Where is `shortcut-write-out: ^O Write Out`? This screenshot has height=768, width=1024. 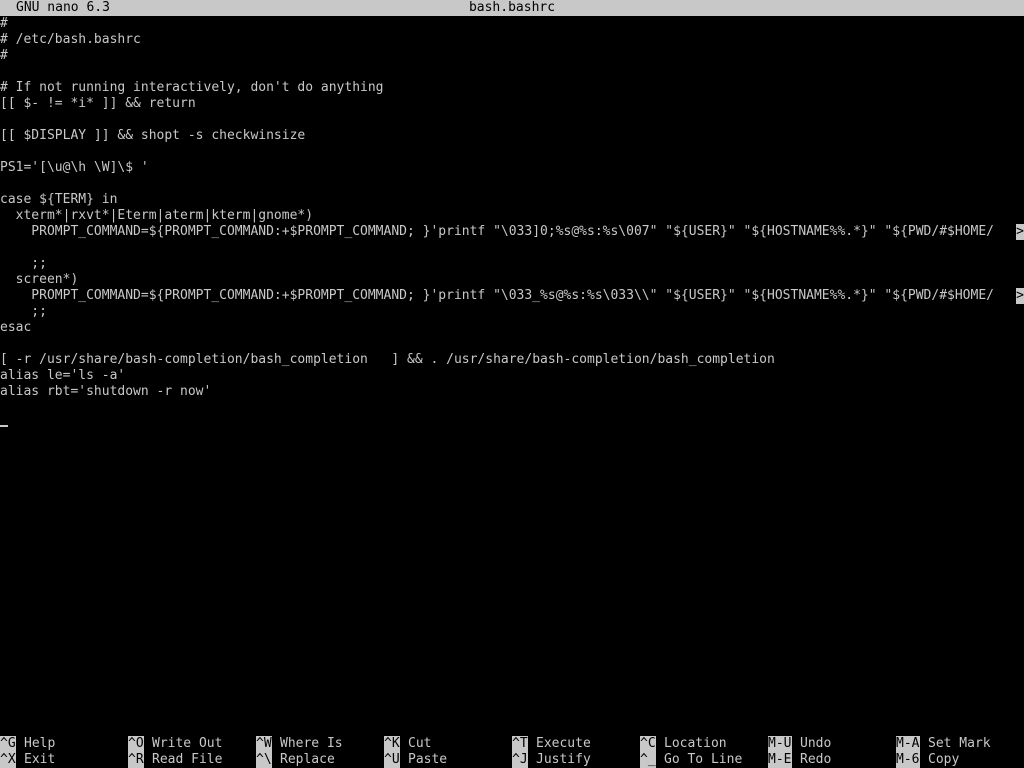
shortcut-write-out: ^O Write Out is located at coordinates (192, 744).